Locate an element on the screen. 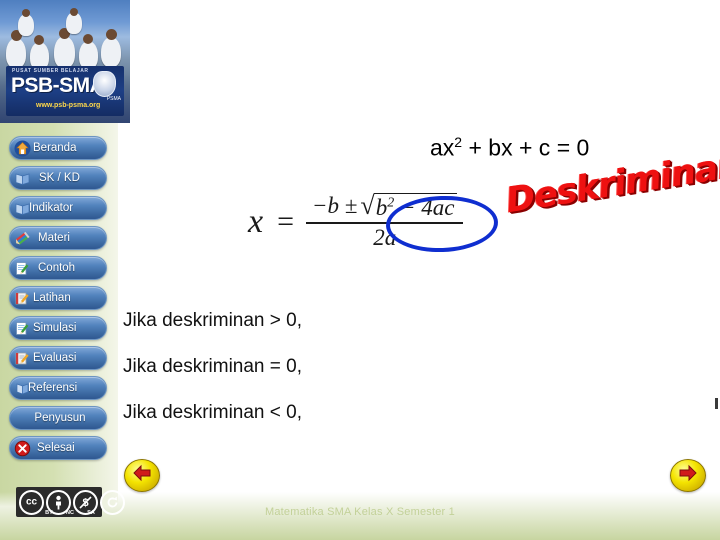  sidebar-item-evaluasi: Evaluasi is located at coordinates (58, 358).